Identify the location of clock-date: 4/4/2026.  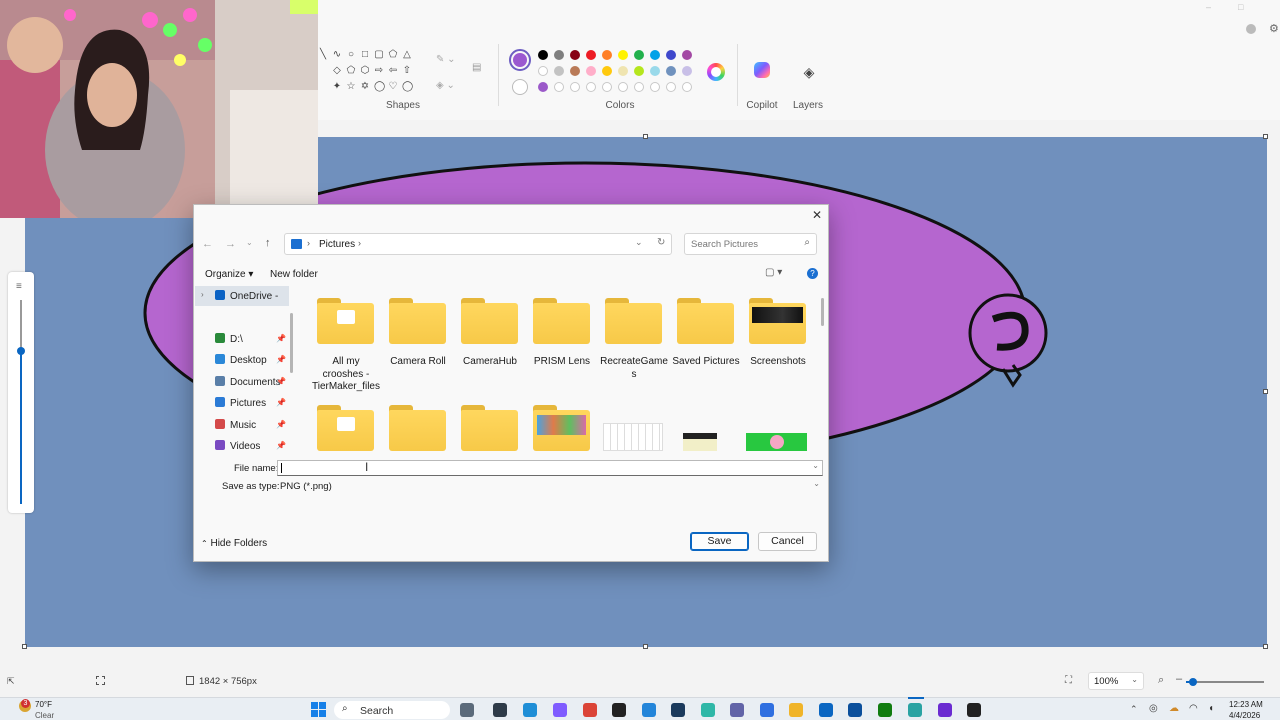
(1244, 715).